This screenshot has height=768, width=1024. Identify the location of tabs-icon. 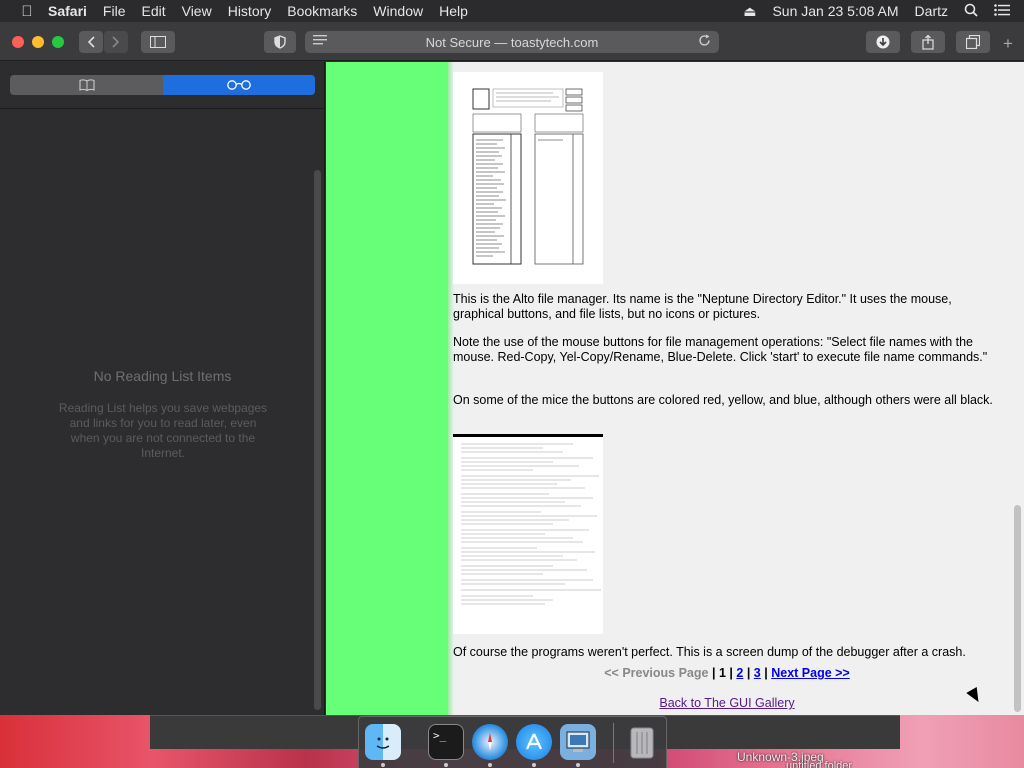
(973, 42).